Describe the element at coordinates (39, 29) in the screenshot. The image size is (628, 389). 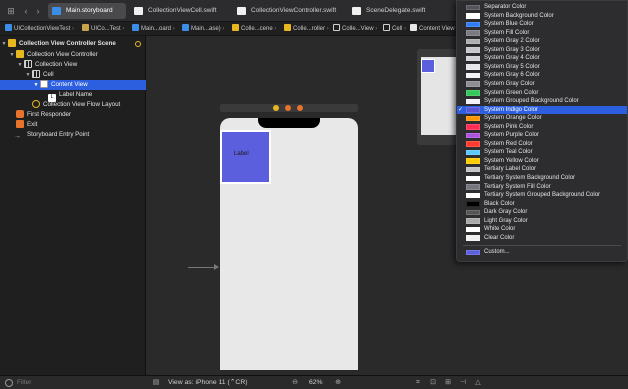
I see `breadcrumb-item: UICollectionViewTest ›` at that location.